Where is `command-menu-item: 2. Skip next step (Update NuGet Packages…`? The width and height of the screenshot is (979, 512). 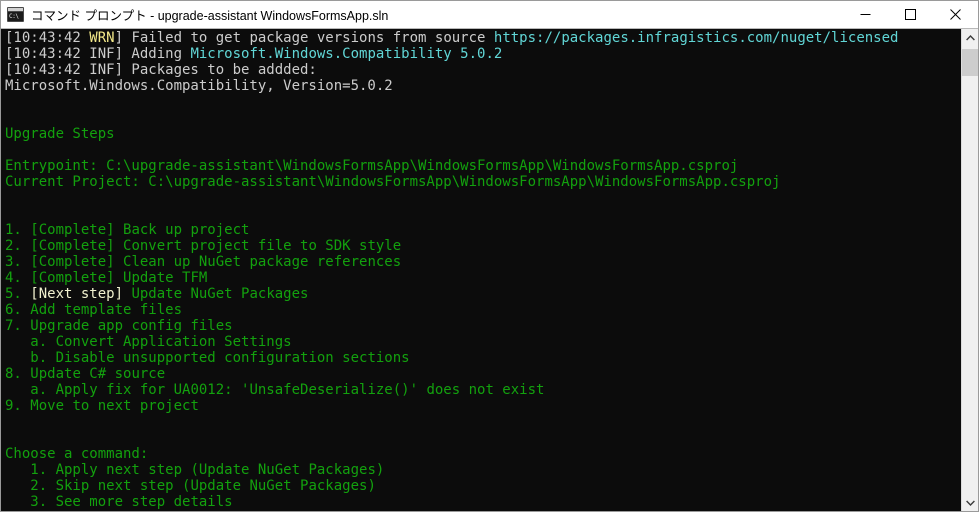 command-menu-item: 2. Skip next step (Update NuGet Packages… is located at coordinates (483, 486).